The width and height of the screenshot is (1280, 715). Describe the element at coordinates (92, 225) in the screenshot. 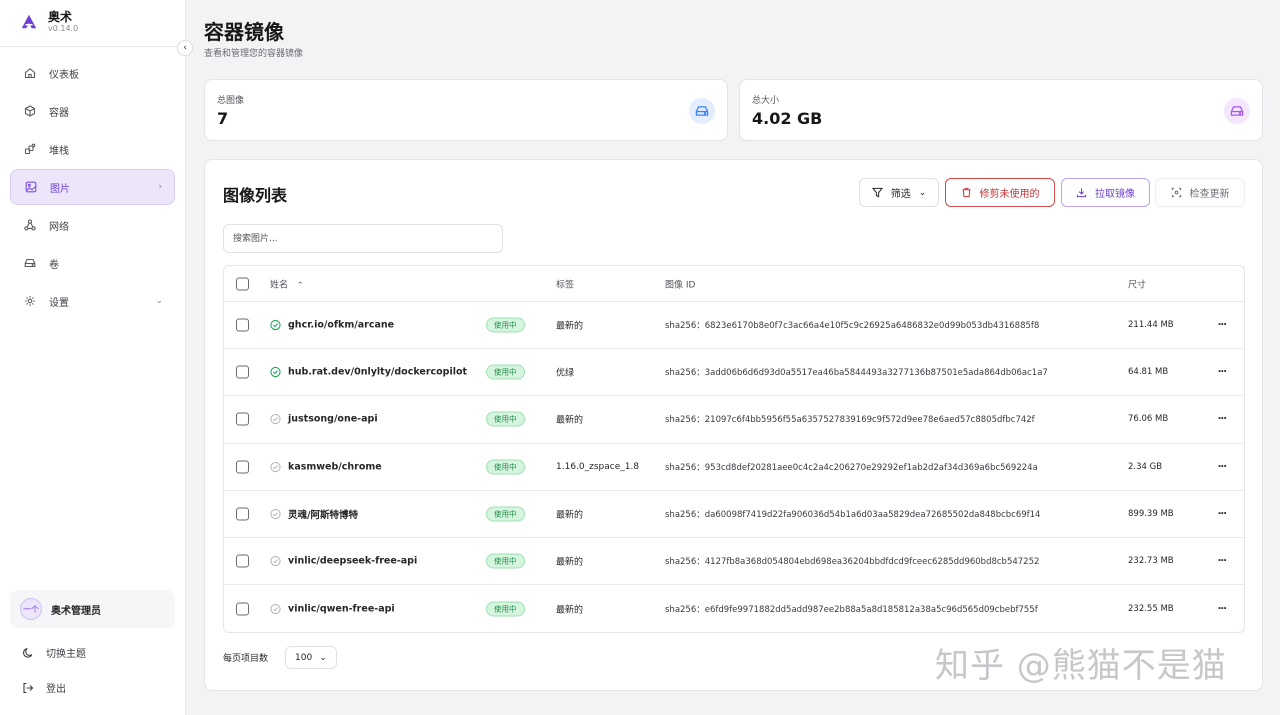

I see `sidebar-item-networks: 网络` at that location.